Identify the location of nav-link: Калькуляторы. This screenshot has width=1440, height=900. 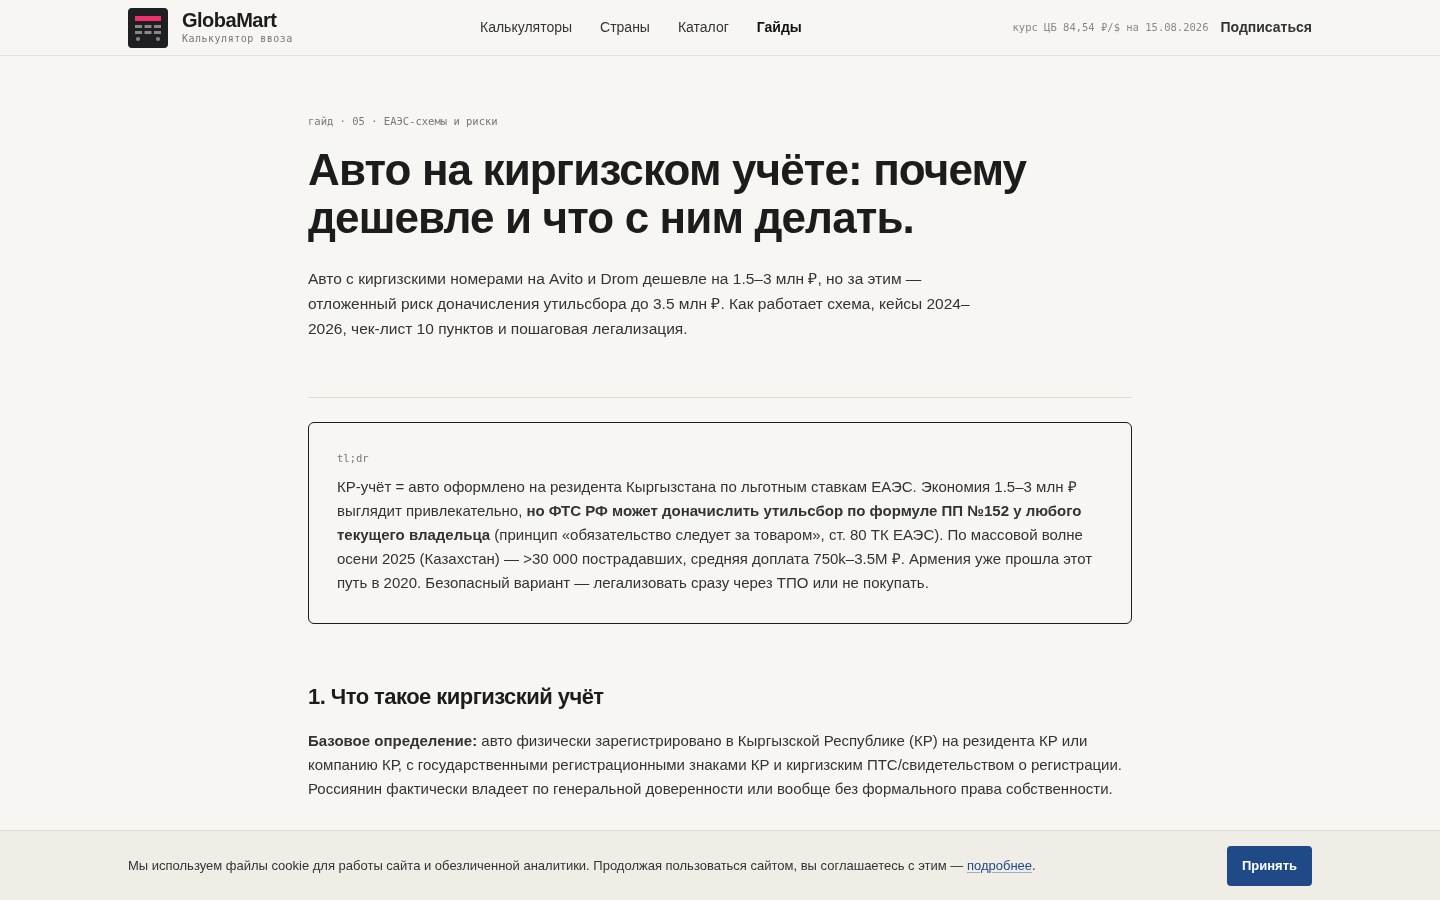
(526, 27).